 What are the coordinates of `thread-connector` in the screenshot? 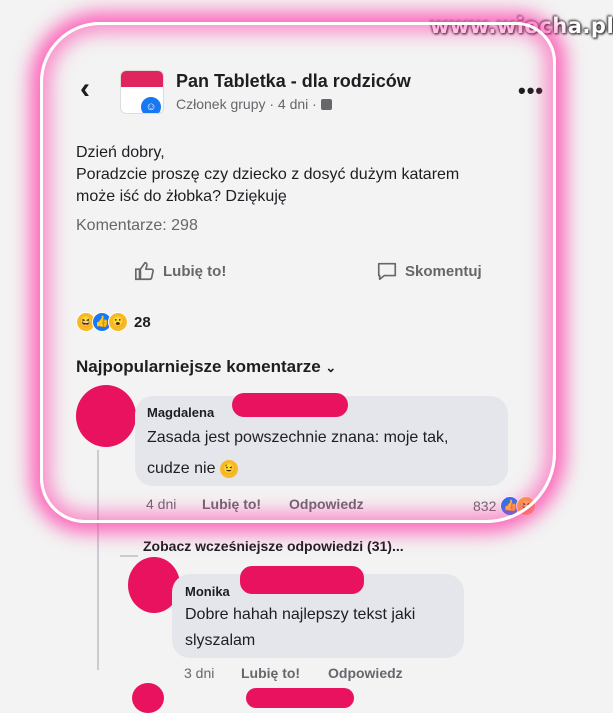 It's located at (129, 556).